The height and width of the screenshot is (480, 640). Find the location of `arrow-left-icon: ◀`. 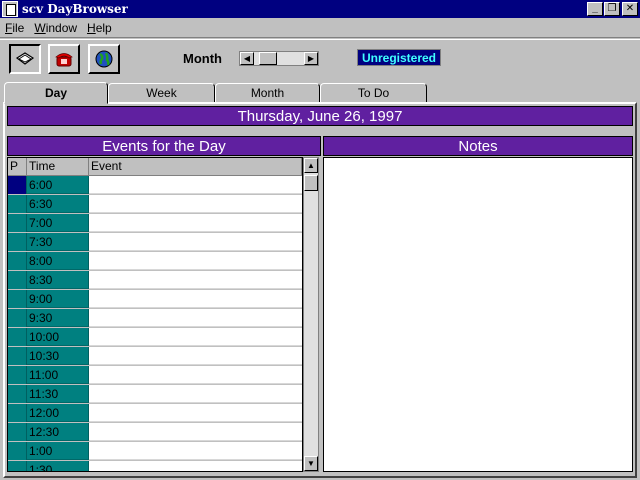

arrow-left-icon: ◀ is located at coordinates (247, 58).